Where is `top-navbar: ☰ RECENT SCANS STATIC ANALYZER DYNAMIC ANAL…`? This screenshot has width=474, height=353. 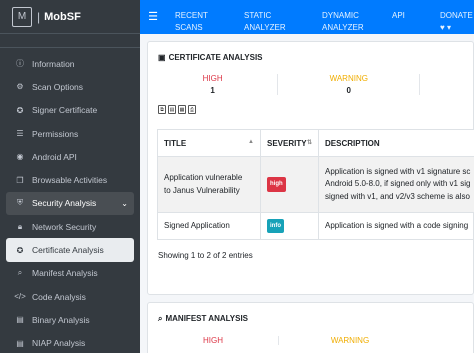 top-navbar: ☰ RECENT SCANS STATIC ANALYZER DYNAMIC ANAL… is located at coordinates (307, 17).